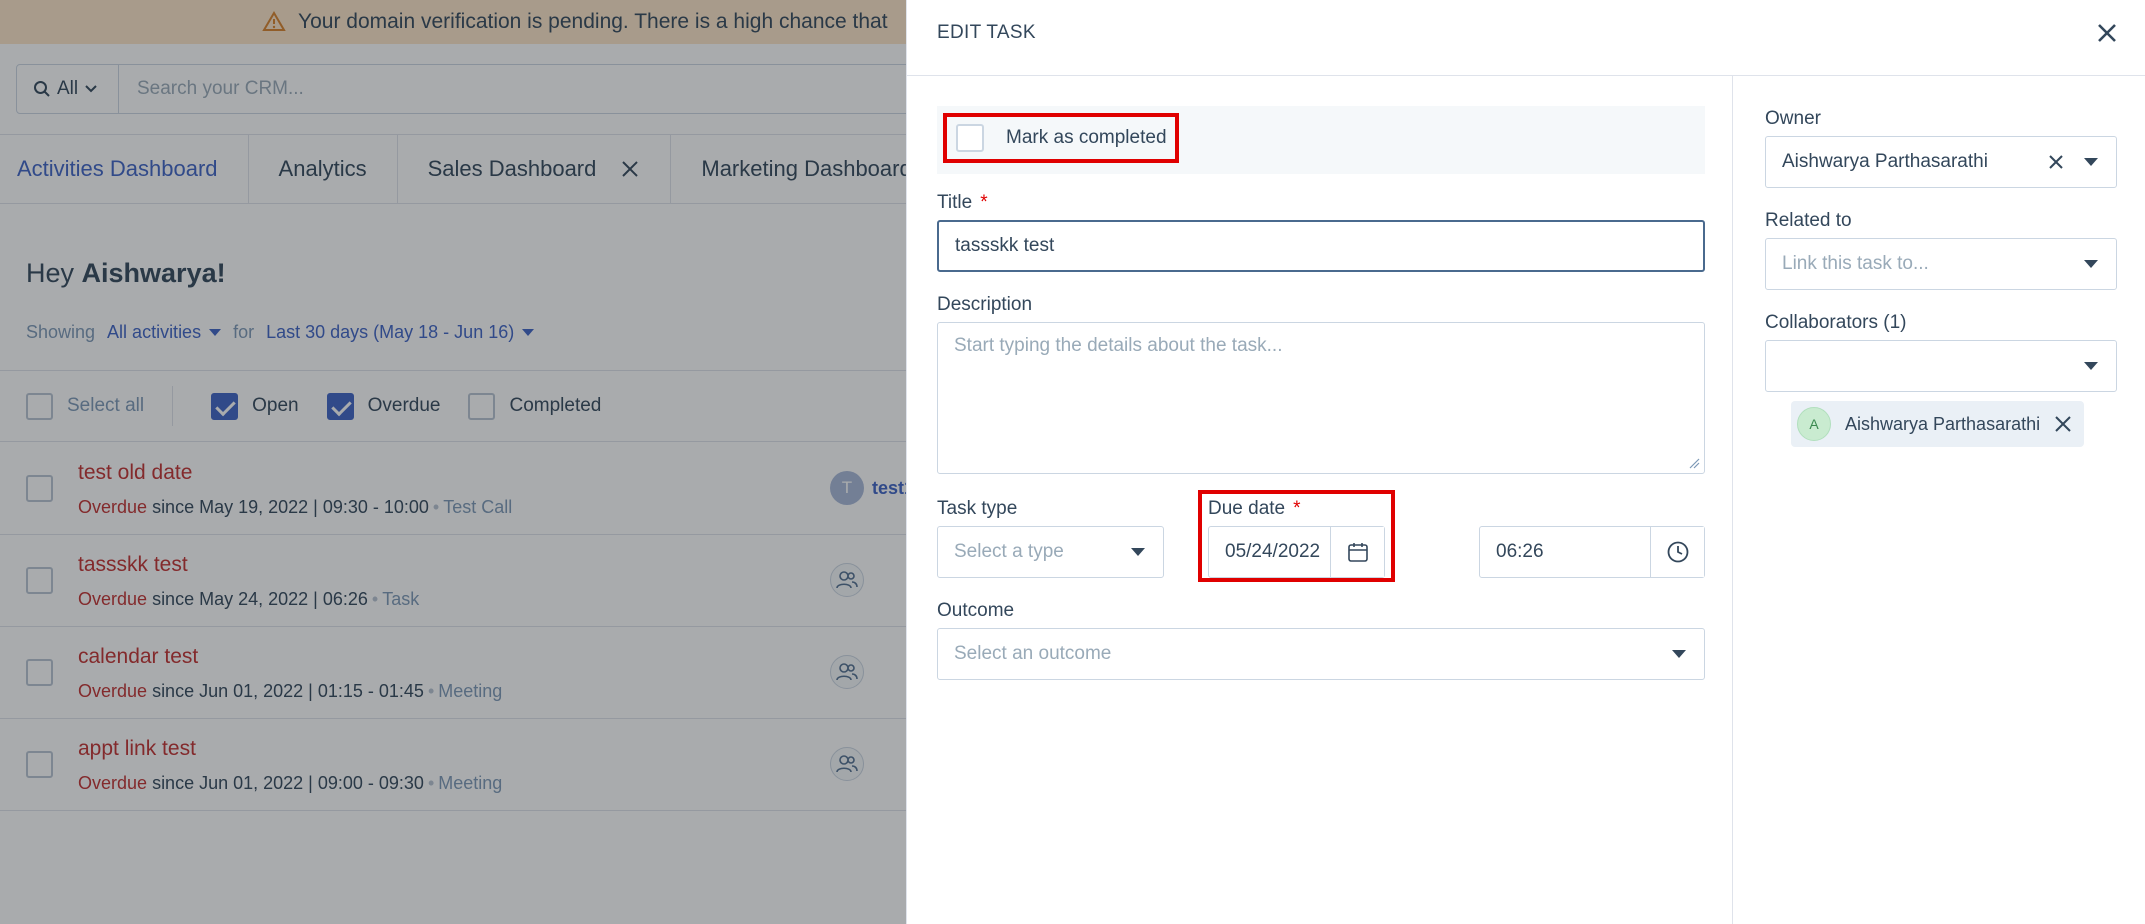 The image size is (2145, 924). What do you see at coordinates (1943, 423) in the screenshot?
I see `collaborator-name: Aishwarya Parthasarathi` at bounding box center [1943, 423].